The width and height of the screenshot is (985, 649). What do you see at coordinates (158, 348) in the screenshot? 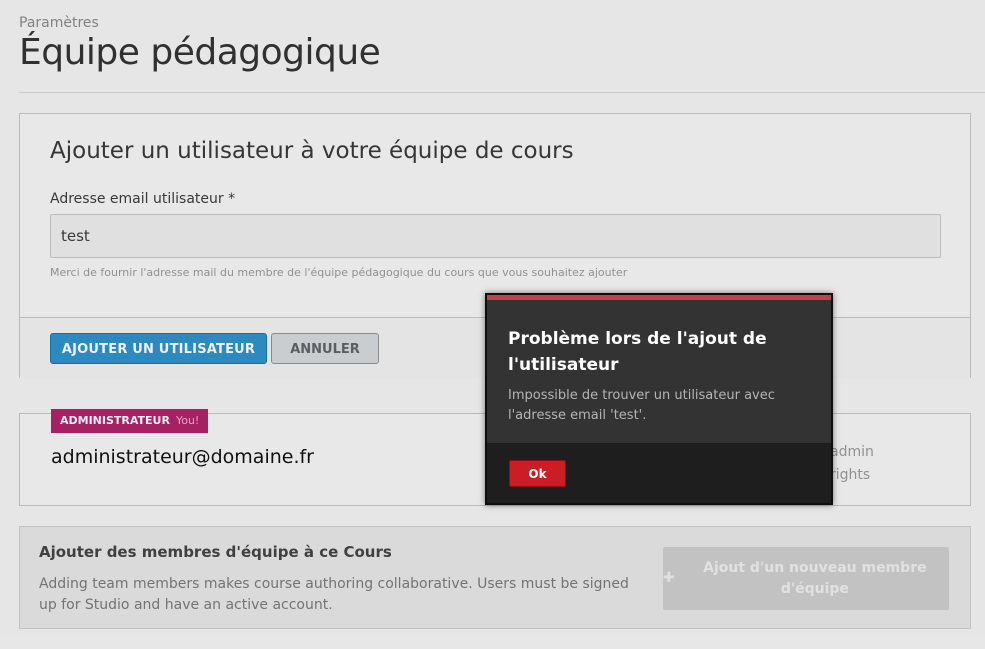
I see `add-user-button: AJOUTER UN UTILISATEUR` at bounding box center [158, 348].